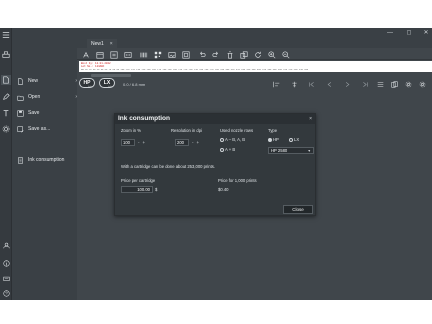 The width and height of the screenshot is (432, 324). I want to click on title-bar: — ◻ ✕, so click(216, 33).